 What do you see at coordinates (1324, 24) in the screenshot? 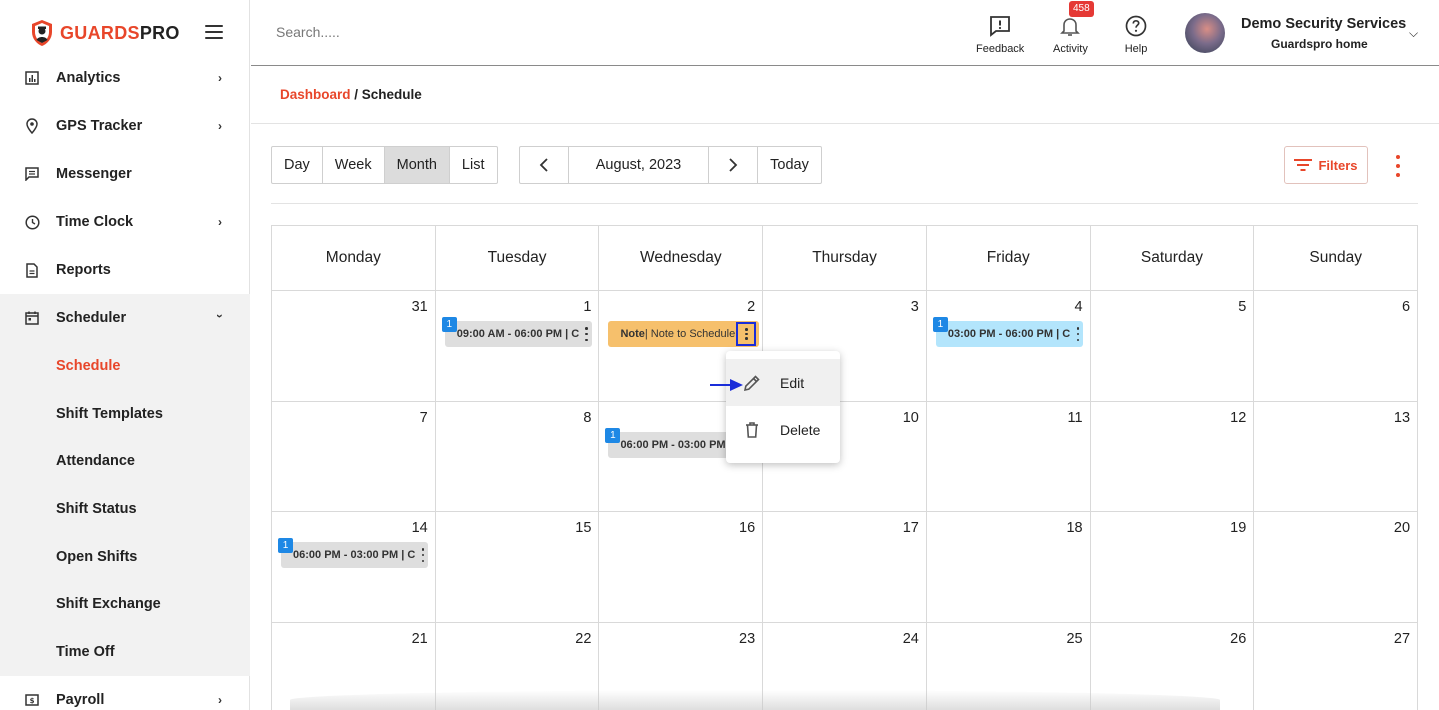
I see `user-name: Demo Security Services` at bounding box center [1324, 24].